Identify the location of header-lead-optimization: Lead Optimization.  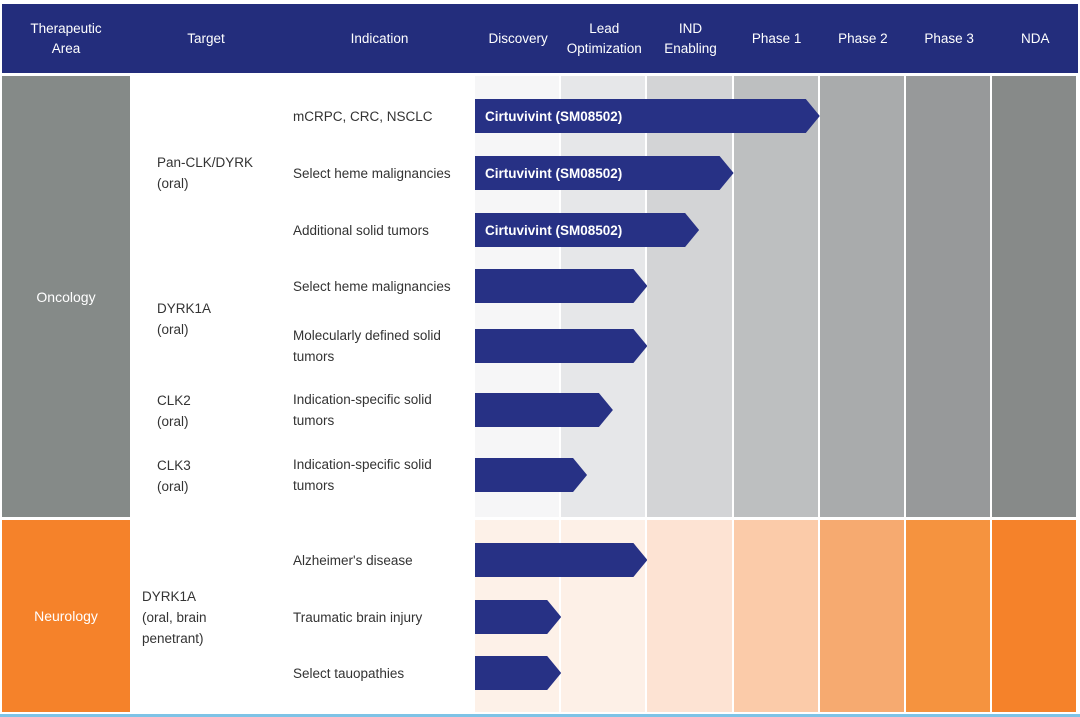
(604, 38).